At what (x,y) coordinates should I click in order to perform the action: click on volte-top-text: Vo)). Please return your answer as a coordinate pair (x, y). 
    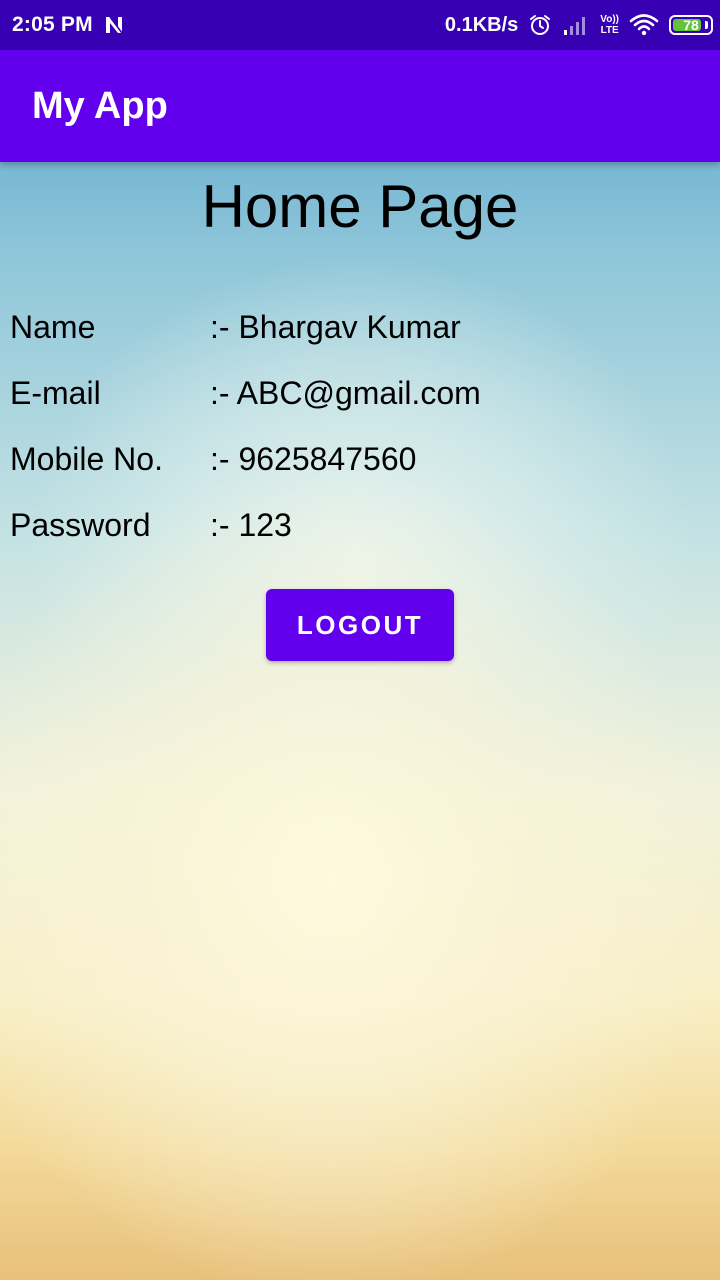
    Looking at the image, I should click on (609, 19).